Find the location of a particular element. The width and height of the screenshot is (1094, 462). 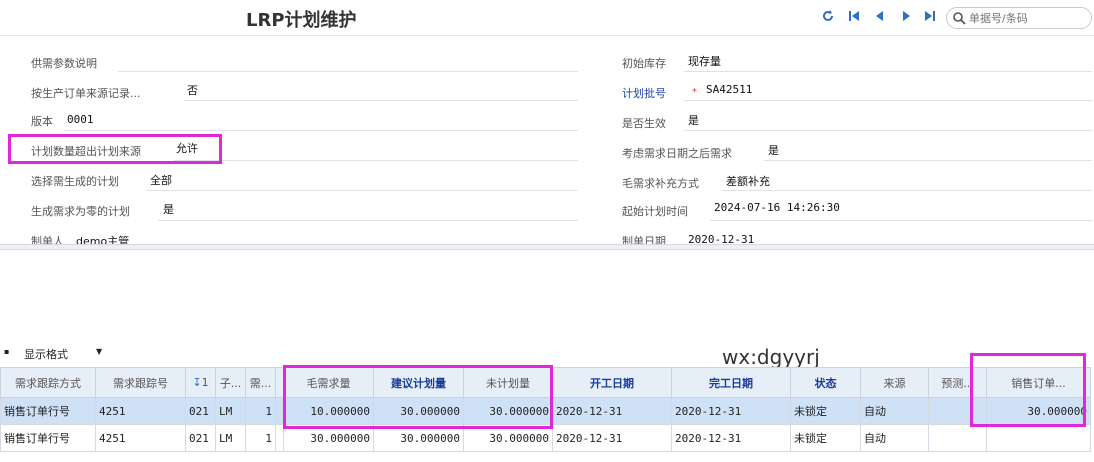

column-header: 完工日期 is located at coordinates (731, 382).